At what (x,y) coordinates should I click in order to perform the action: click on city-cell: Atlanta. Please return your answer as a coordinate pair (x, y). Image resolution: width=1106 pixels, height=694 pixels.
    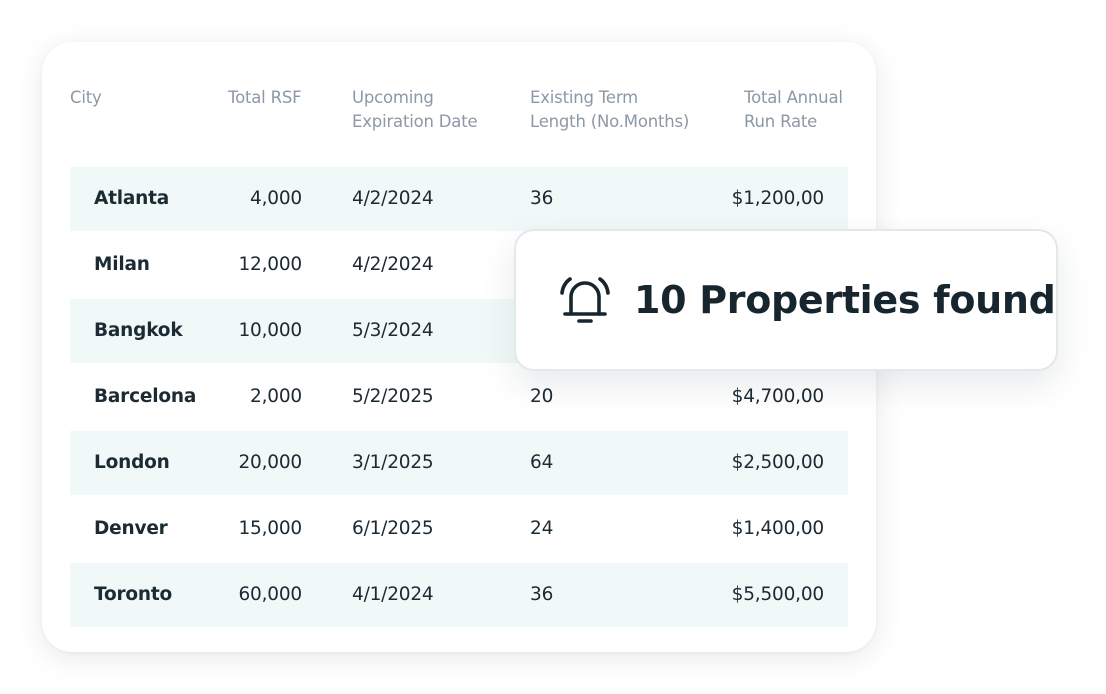
    Looking at the image, I should click on (132, 198).